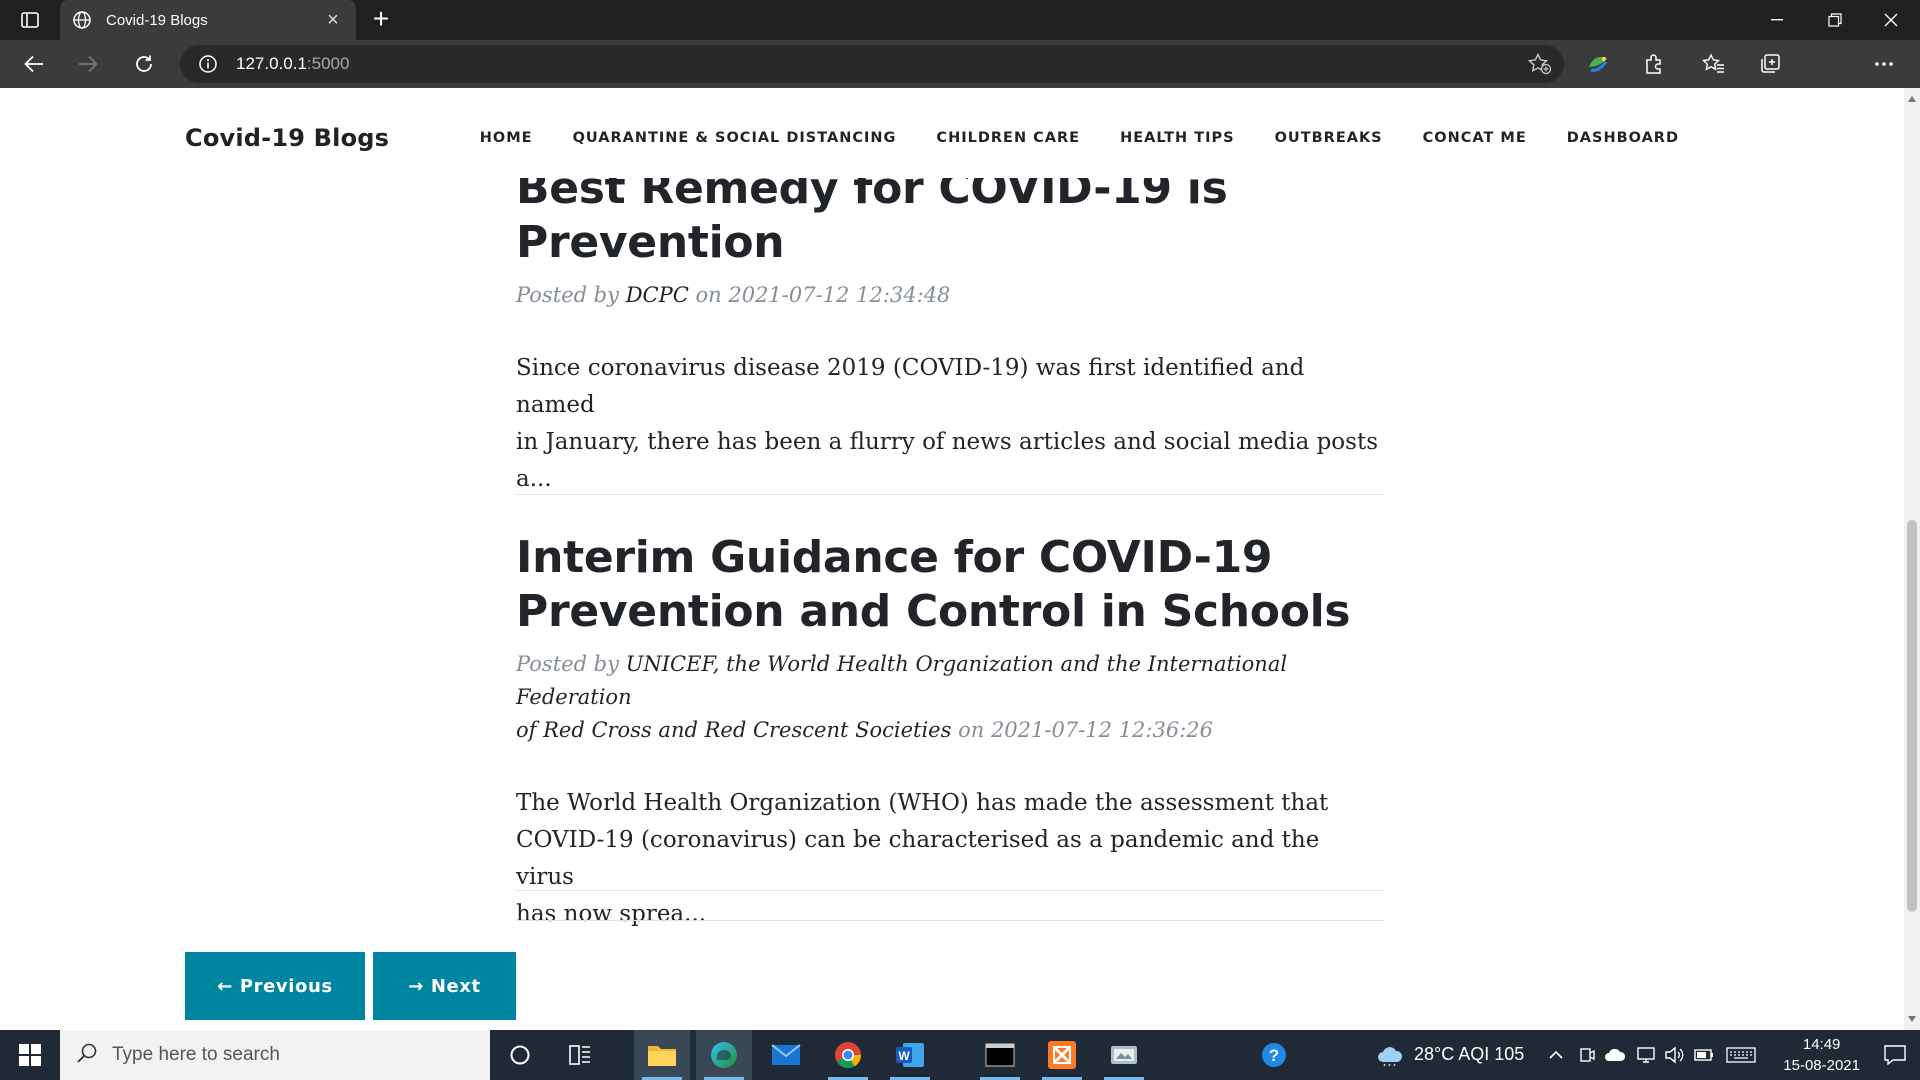 The image size is (1920, 1080). Describe the element at coordinates (1884, 64) in the screenshot. I see `more-icon` at that location.